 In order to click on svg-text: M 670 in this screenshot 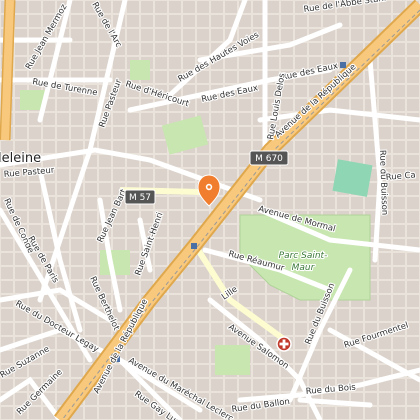, I will do `click(269, 159)`.